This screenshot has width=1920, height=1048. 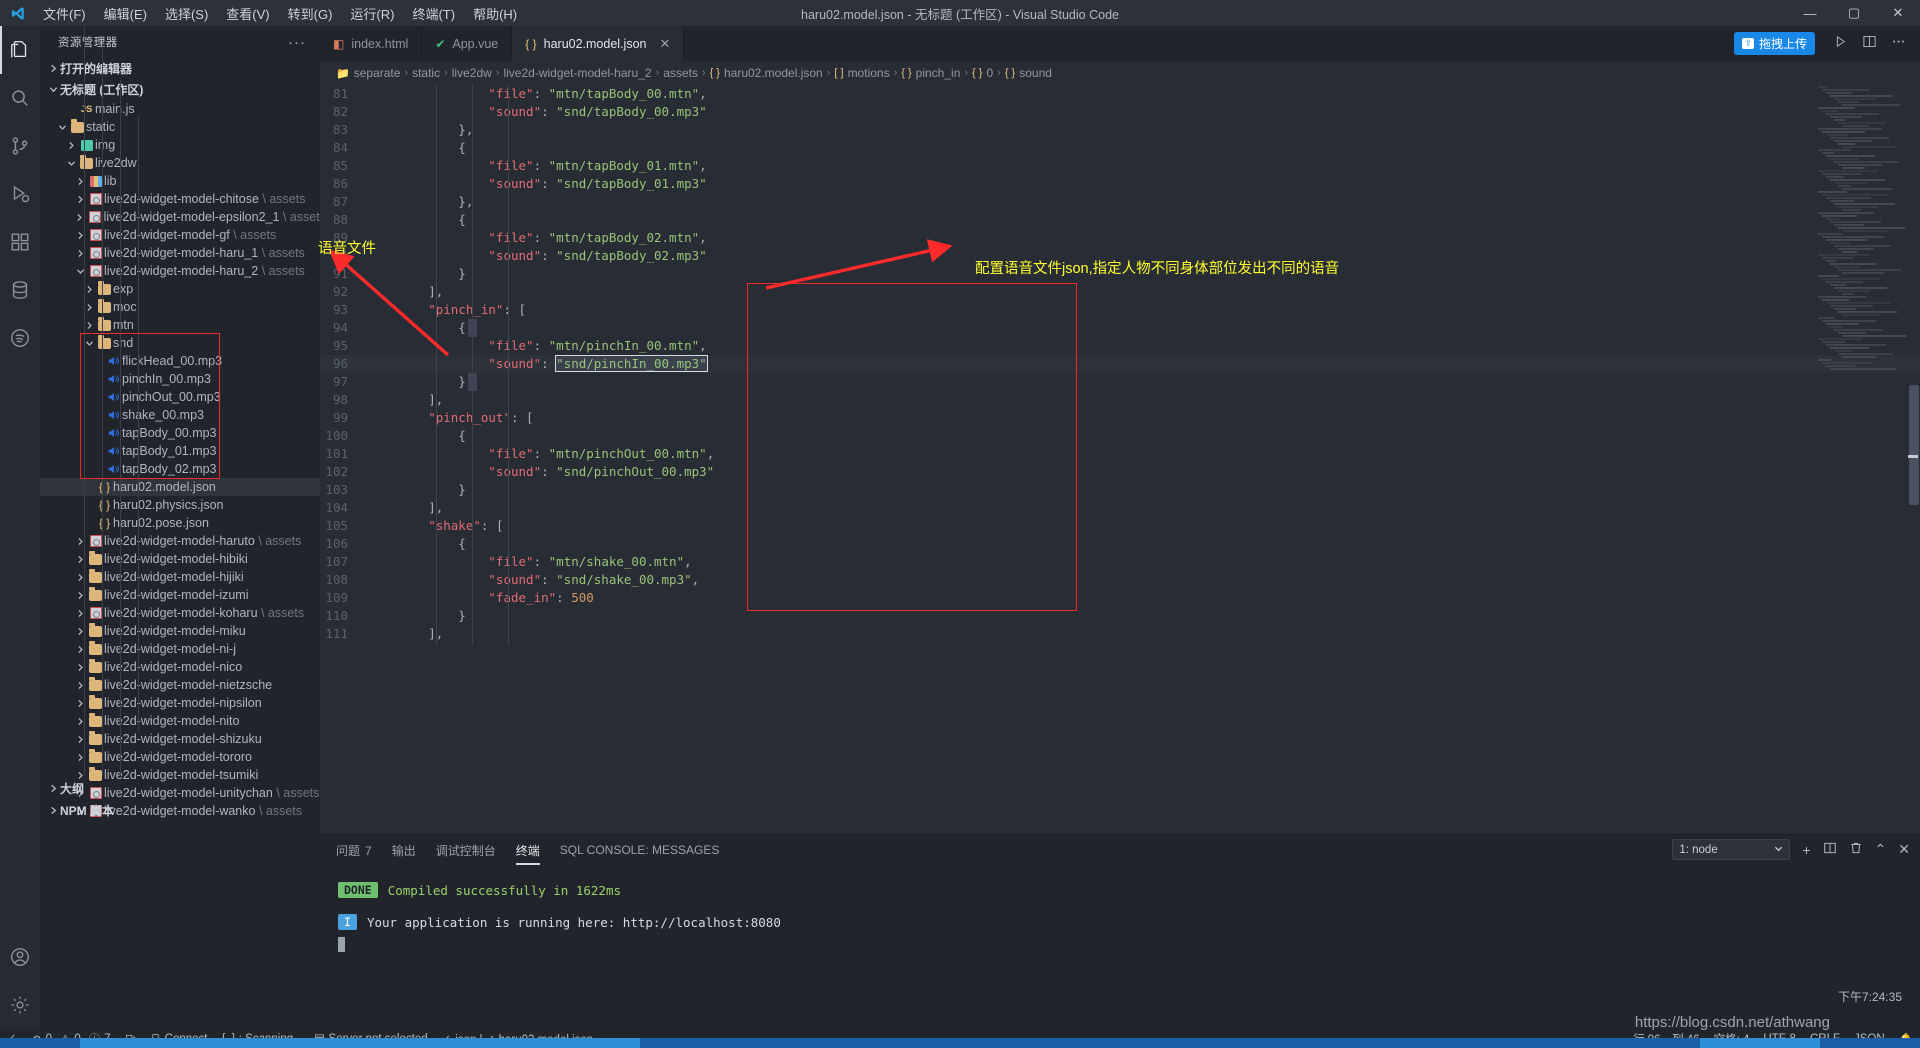 I want to click on code-line: 104 ],, so click(x=1120, y=508).